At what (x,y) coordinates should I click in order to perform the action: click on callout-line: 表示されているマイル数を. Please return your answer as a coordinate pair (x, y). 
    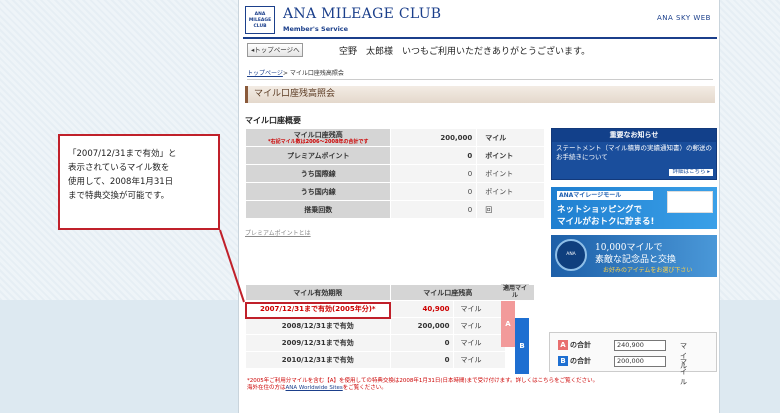
    Looking at the image, I should click on (119, 168).